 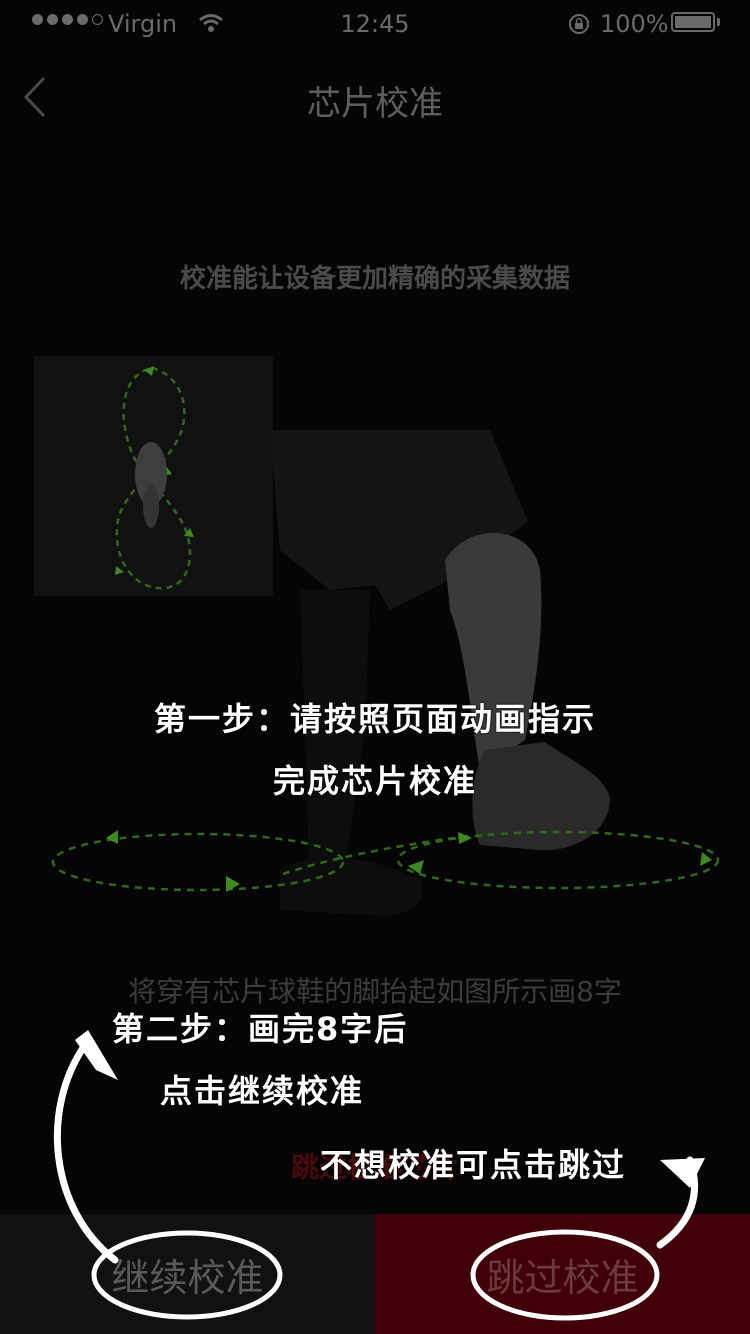 I want to click on ellipse-path-illustration, so click(x=385, y=861).